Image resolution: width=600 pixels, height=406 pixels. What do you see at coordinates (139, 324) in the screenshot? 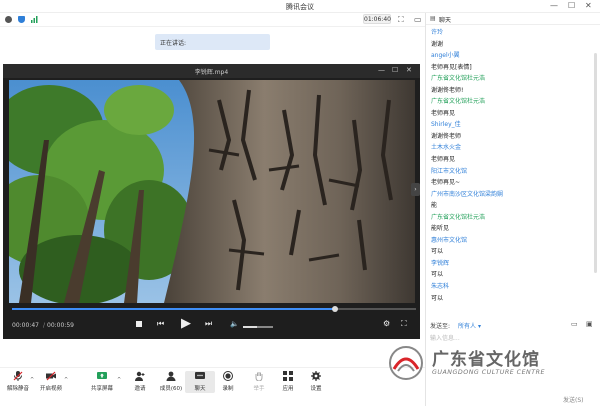
I see `stop-icon` at bounding box center [139, 324].